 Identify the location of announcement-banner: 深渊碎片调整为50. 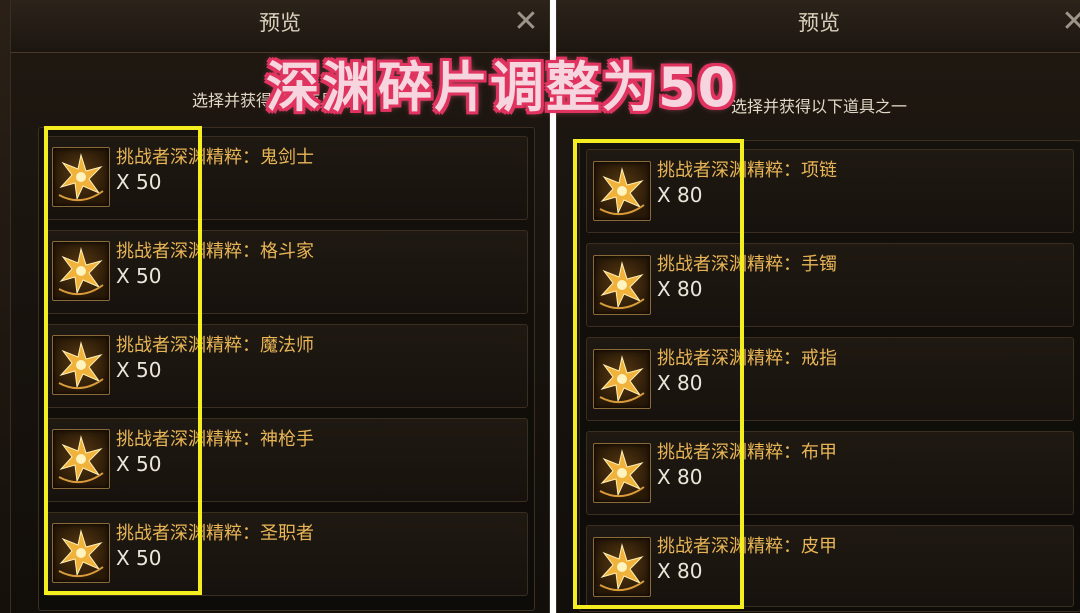
(502, 87).